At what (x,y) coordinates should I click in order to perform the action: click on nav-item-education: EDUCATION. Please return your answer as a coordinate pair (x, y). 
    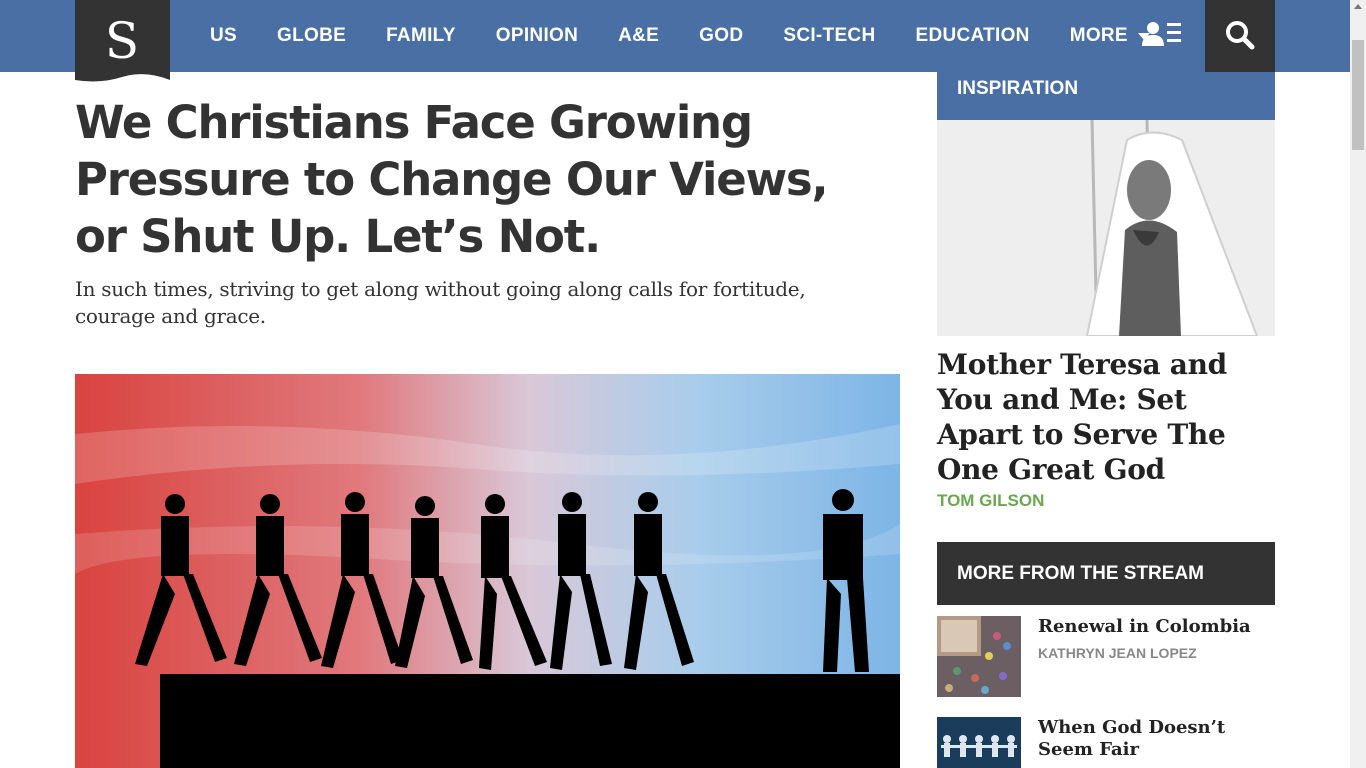
    Looking at the image, I should click on (972, 36).